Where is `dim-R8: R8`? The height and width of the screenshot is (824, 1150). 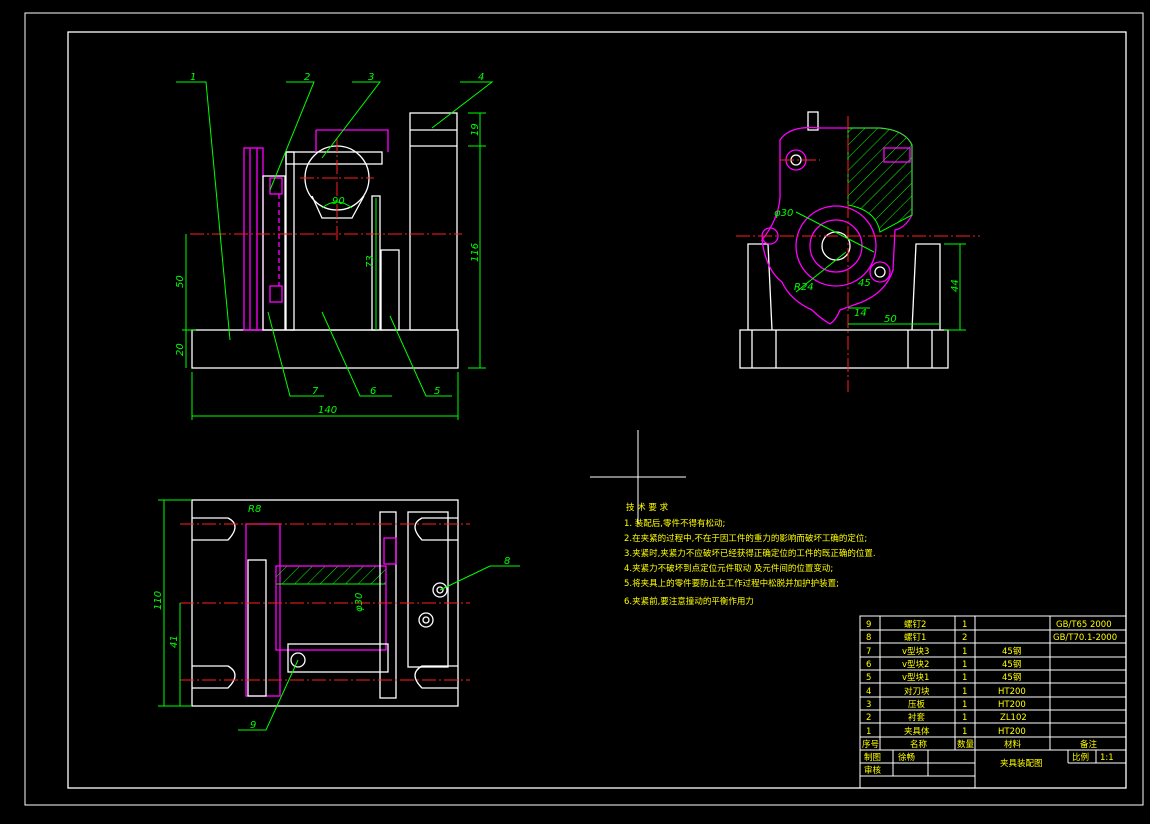
dim-R8: R8 is located at coordinates (254, 509).